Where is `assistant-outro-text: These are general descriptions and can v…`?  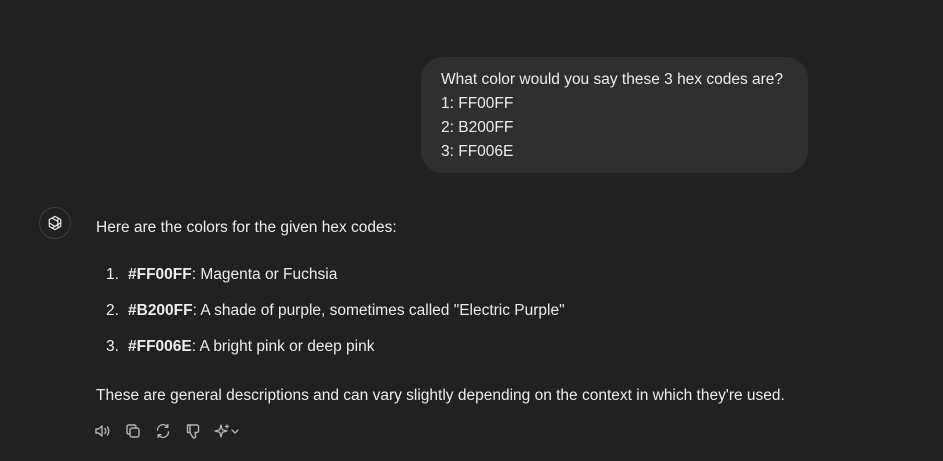
assistant-outro-text: These are general descriptions and can v… is located at coordinates (440, 395).